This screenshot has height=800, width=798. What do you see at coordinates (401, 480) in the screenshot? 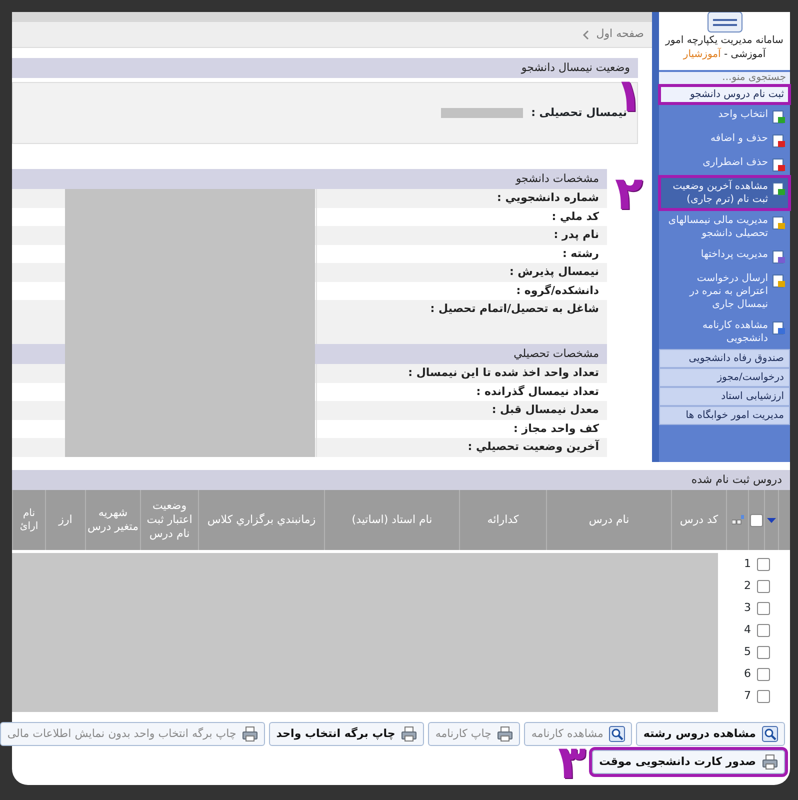
I see `section-header: دروس ثبت نام شده` at bounding box center [401, 480].